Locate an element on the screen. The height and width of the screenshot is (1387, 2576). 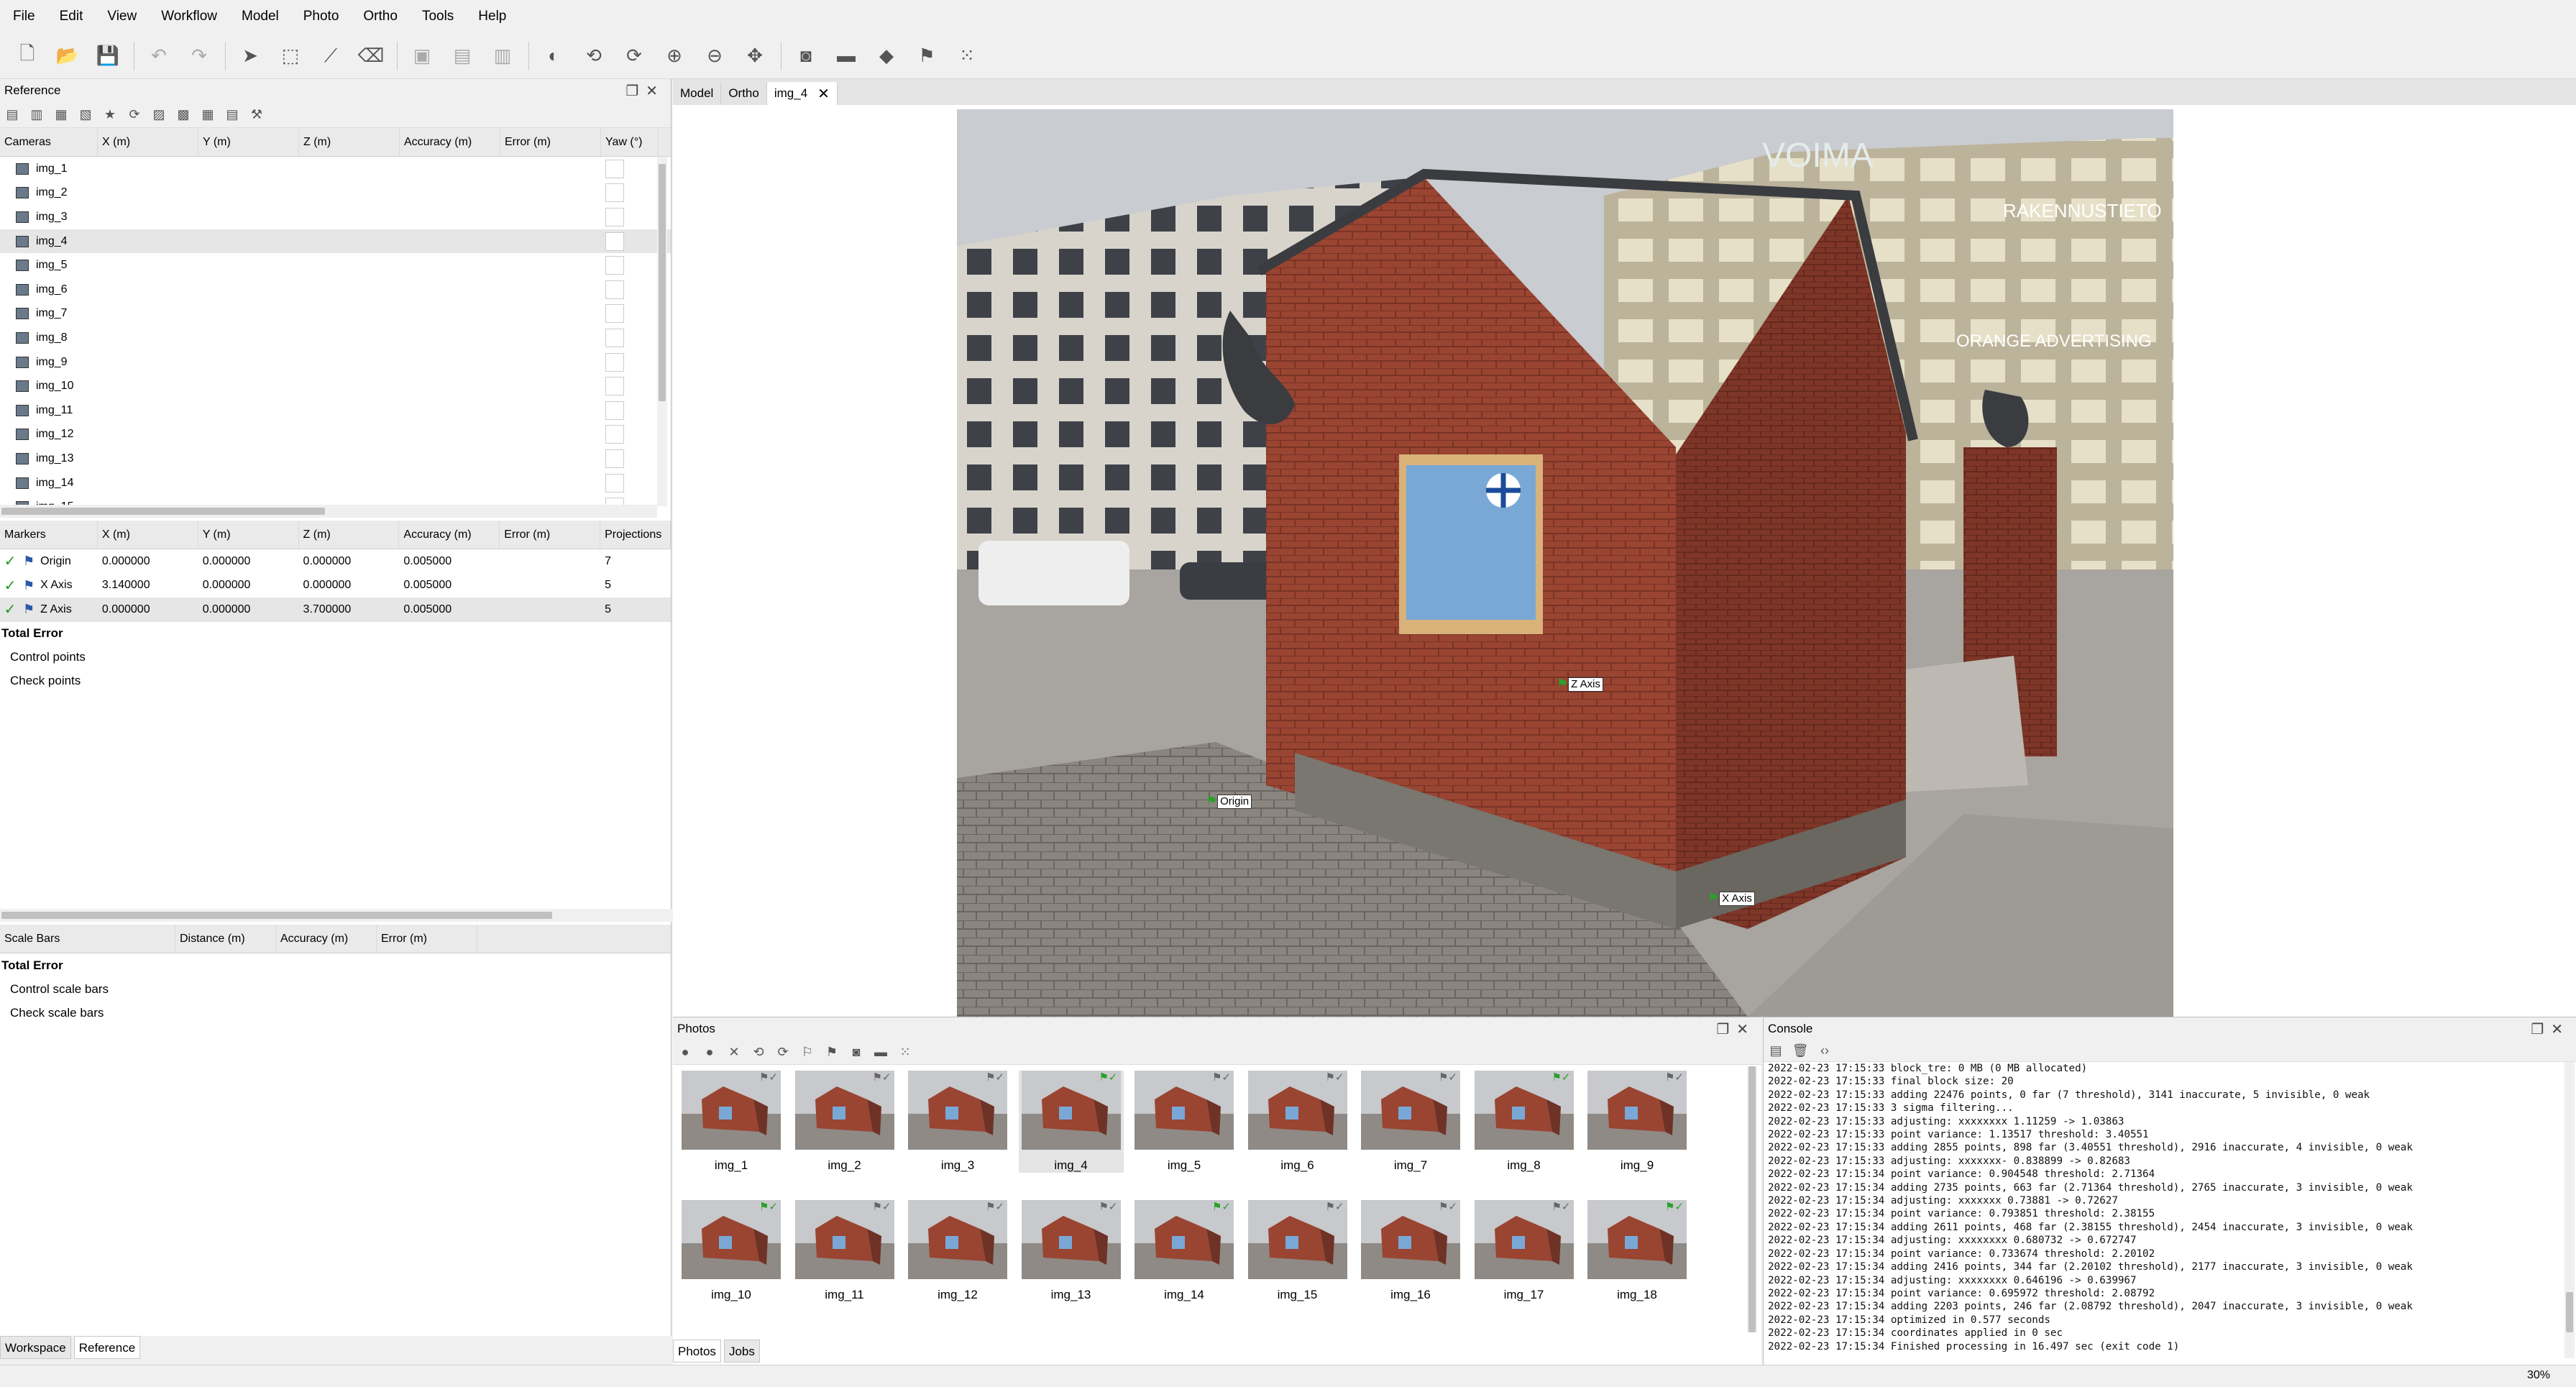
camera-row: img_7 is located at coordinates (335, 314).